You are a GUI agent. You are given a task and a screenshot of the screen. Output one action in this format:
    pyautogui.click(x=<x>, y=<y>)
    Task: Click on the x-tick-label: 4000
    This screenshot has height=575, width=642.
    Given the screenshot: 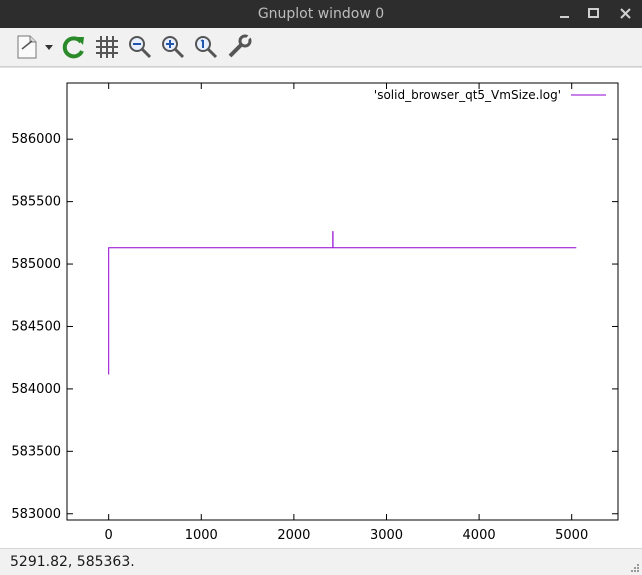 What is the action you would take?
    pyautogui.click(x=479, y=535)
    